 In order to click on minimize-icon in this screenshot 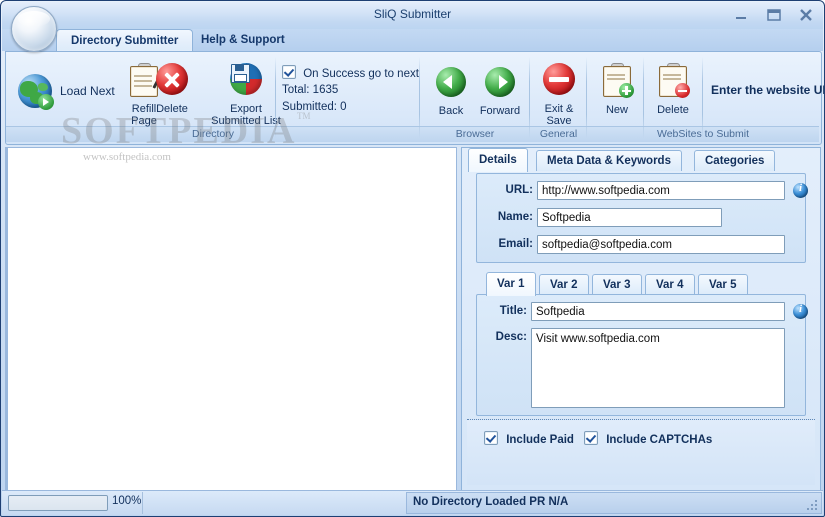, I will do `click(742, 15)`.